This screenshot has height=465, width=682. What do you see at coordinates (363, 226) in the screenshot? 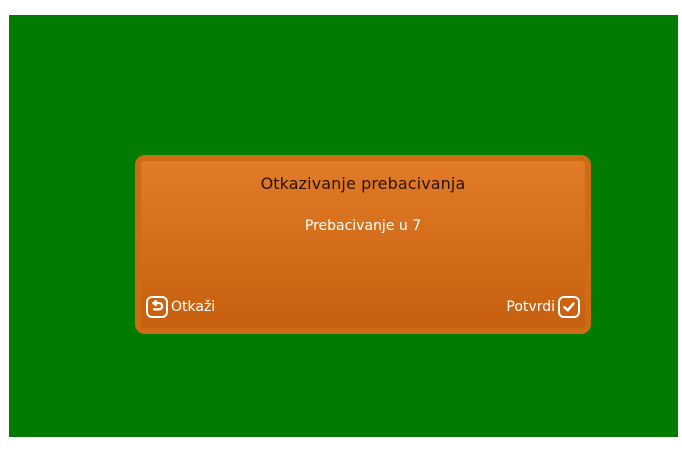
I see `dialog-message: Prebacivanje u 7` at bounding box center [363, 226].